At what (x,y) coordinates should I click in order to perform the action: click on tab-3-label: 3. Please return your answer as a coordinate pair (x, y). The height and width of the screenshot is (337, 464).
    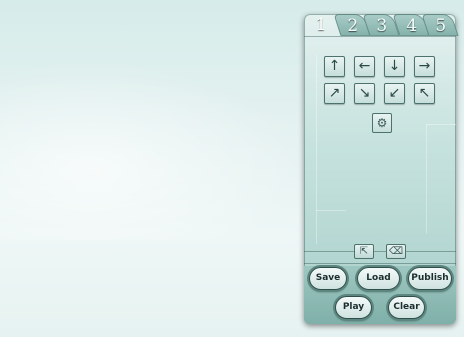
    Looking at the image, I should click on (381, 26).